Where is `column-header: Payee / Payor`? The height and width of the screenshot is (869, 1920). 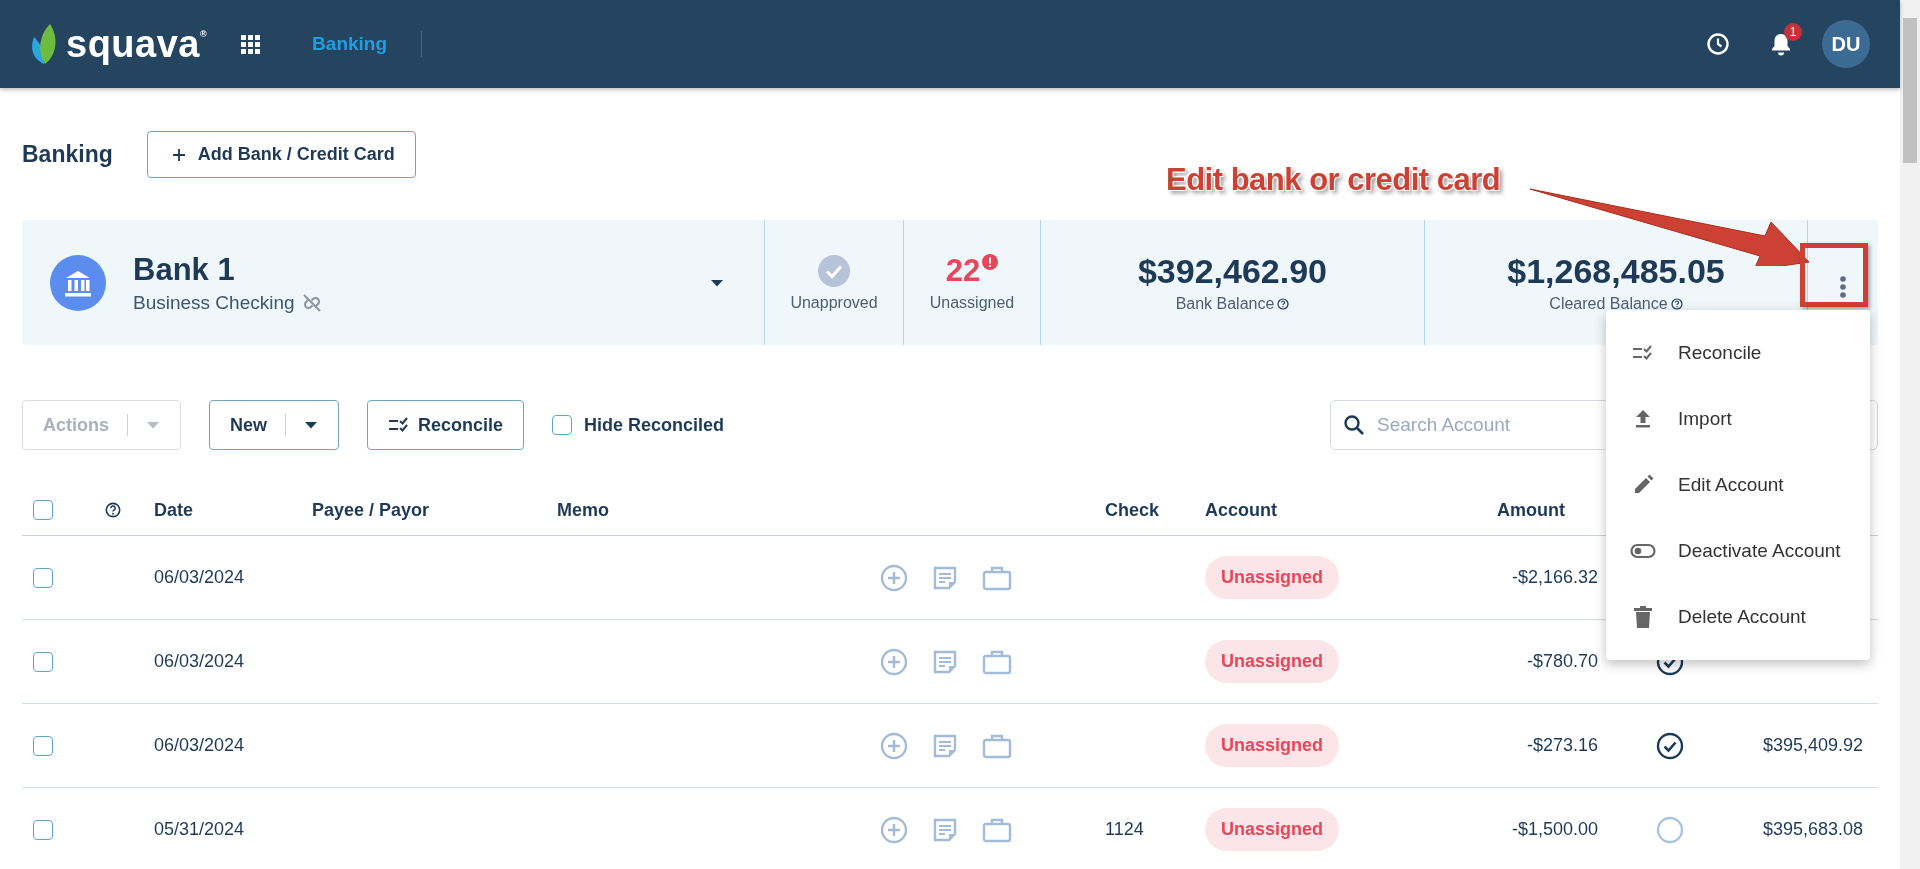 column-header: Payee / Payor is located at coordinates (371, 510).